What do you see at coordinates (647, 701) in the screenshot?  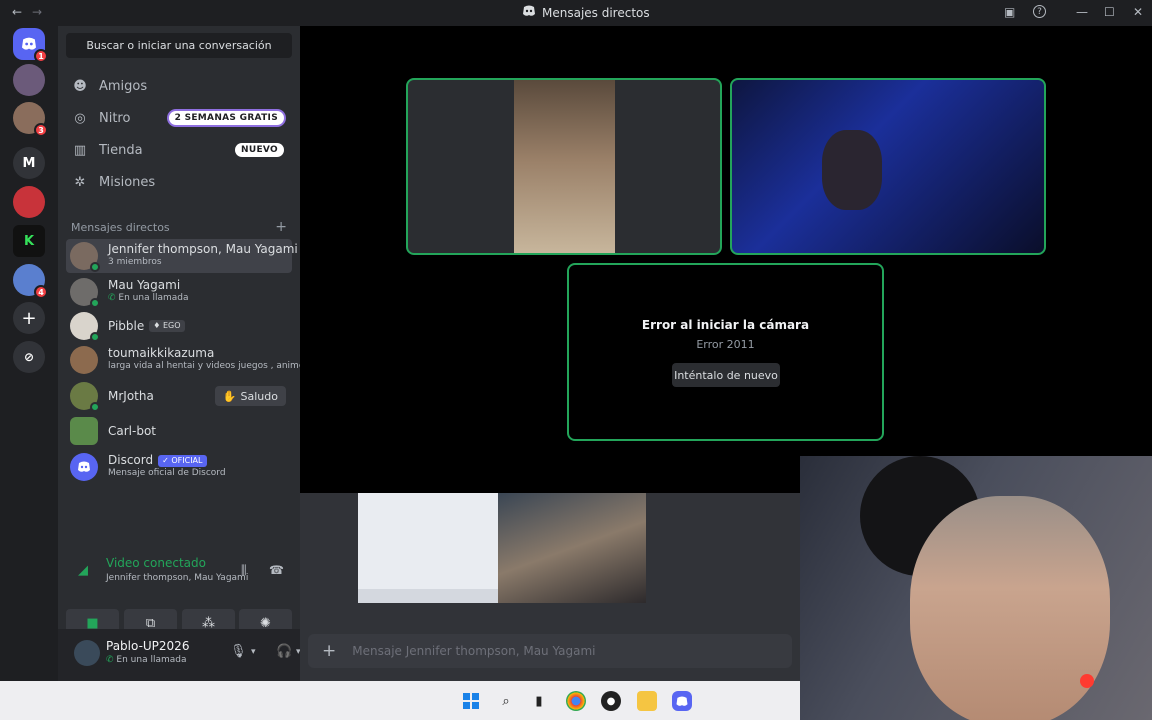 I see `file-explorer-icon` at bounding box center [647, 701].